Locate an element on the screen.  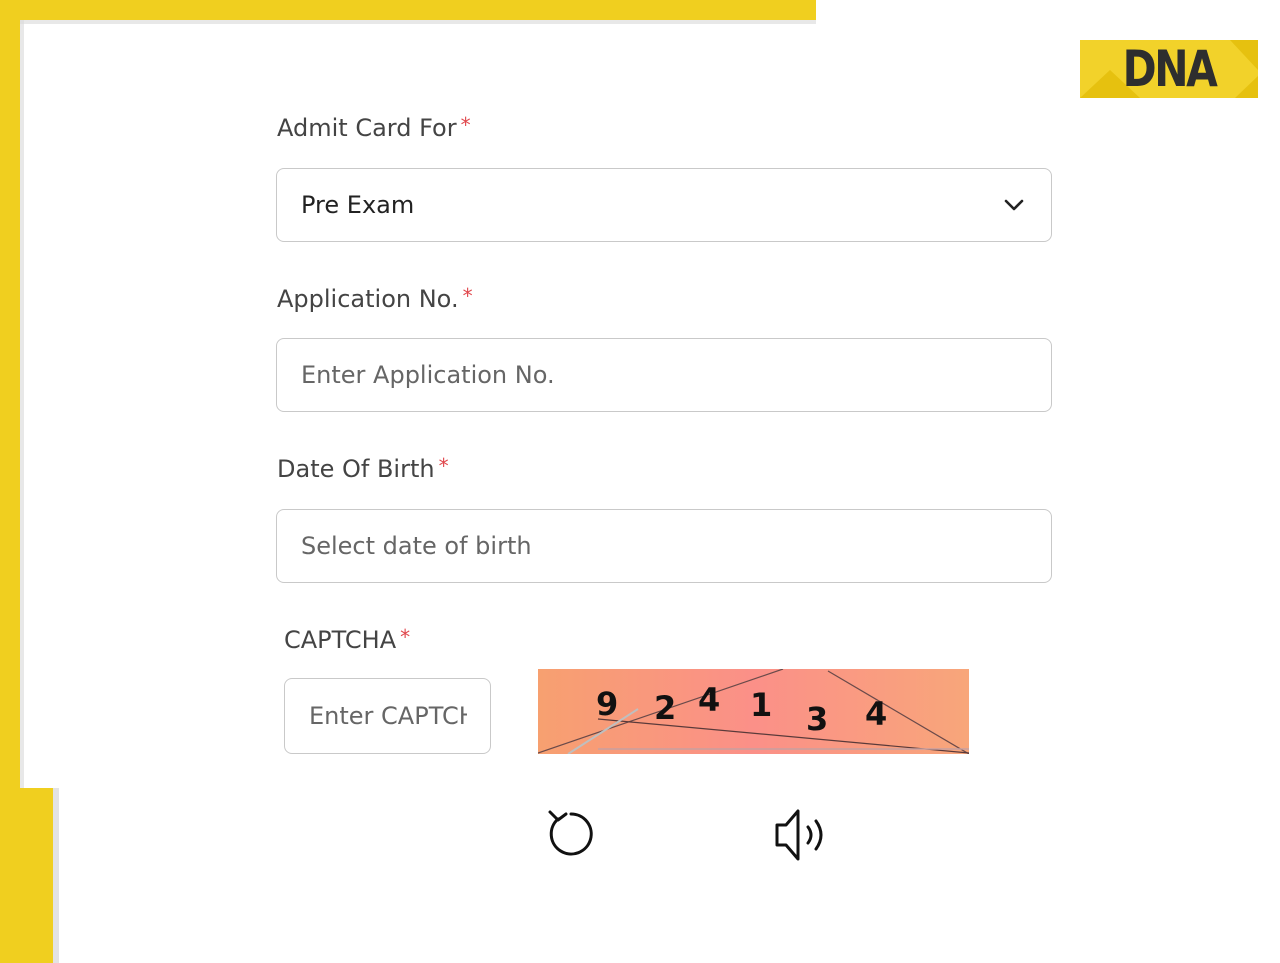
captcha-char: 1 is located at coordinates (761, 705).